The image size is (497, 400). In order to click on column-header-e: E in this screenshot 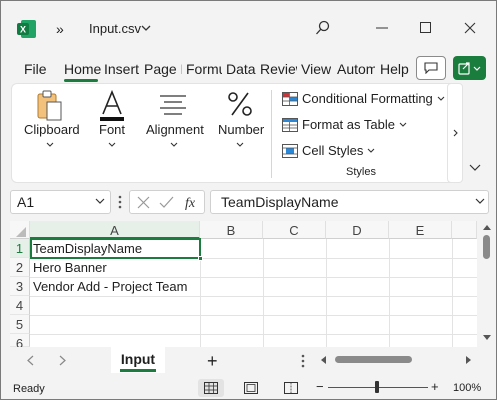, I will do `click(420, 230)`.